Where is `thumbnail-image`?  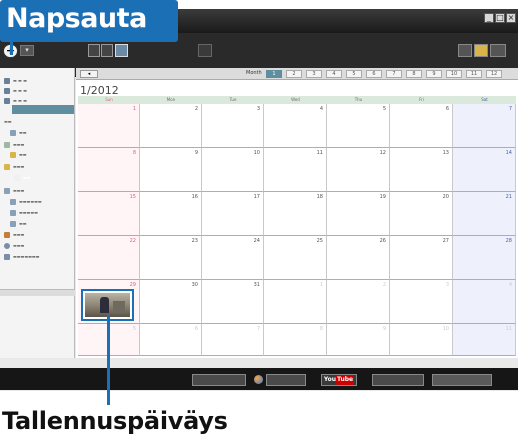 thumbnail-image is located at coordinates (107, 305).